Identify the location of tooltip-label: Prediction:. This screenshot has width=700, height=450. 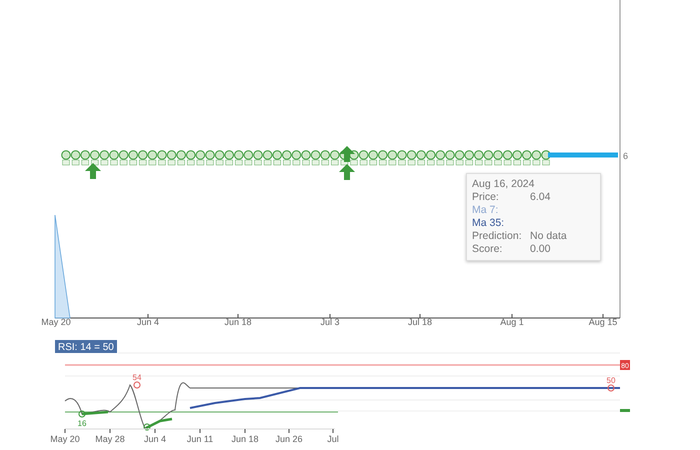
(497, 236).